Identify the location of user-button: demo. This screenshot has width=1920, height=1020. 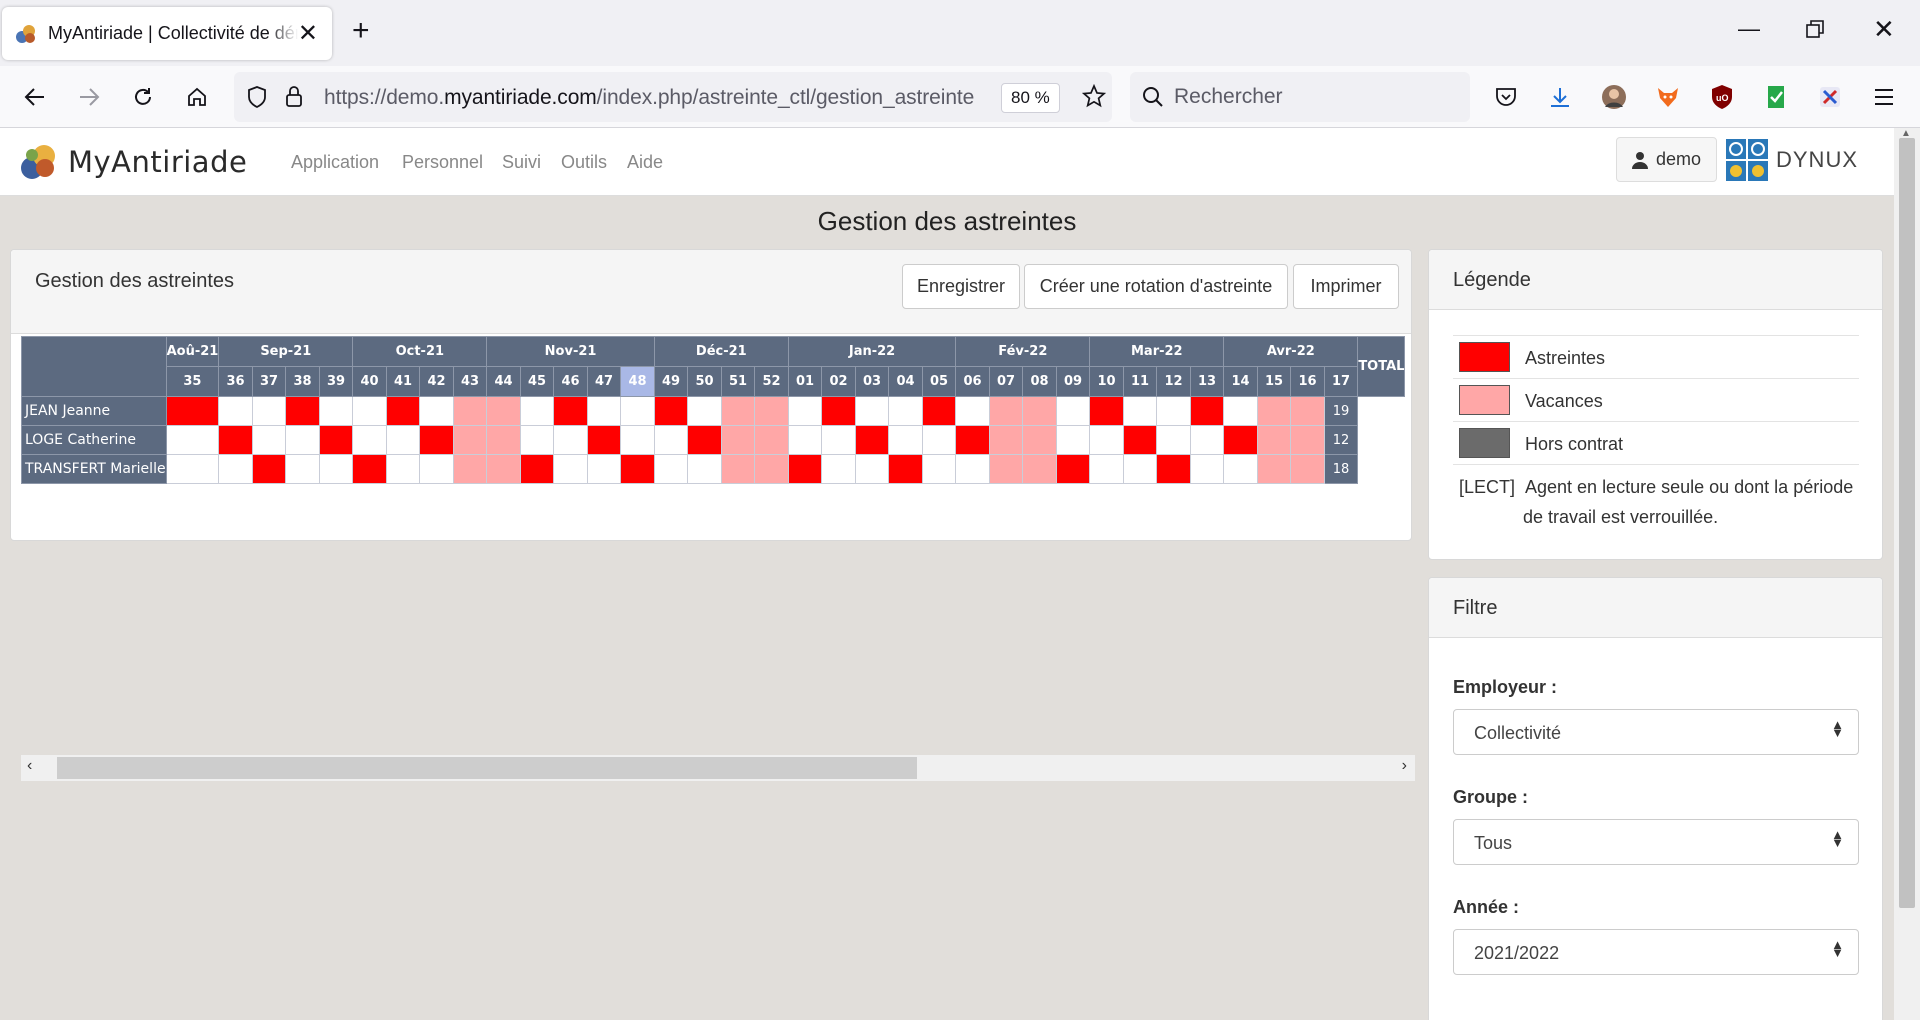
(1666, 159).